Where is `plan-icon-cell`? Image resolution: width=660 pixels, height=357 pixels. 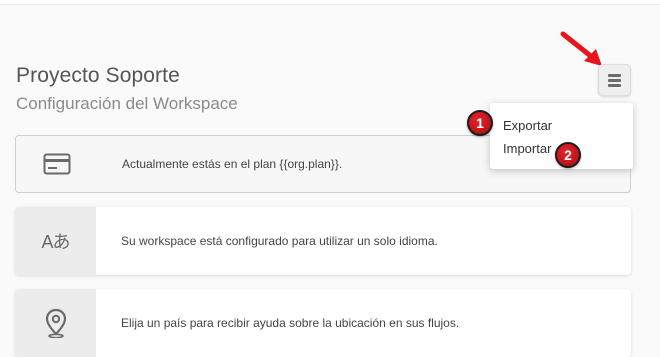 plan-icon-cell is located at coordinates (56, 164).